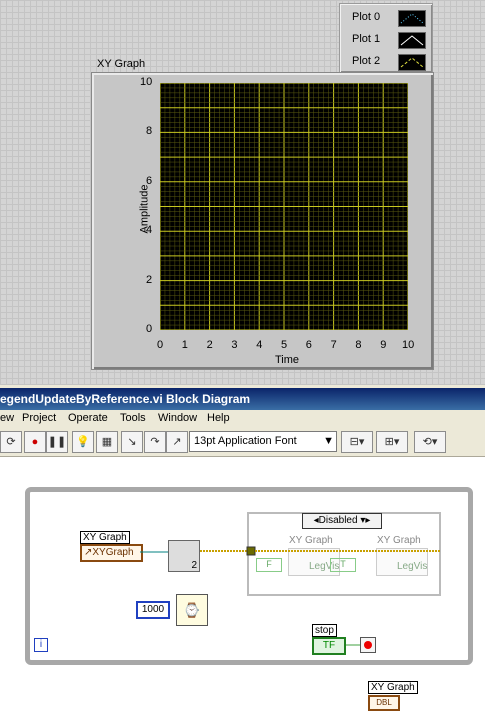  I want to click on plot-1-swatch-icon, so click(412, 40).